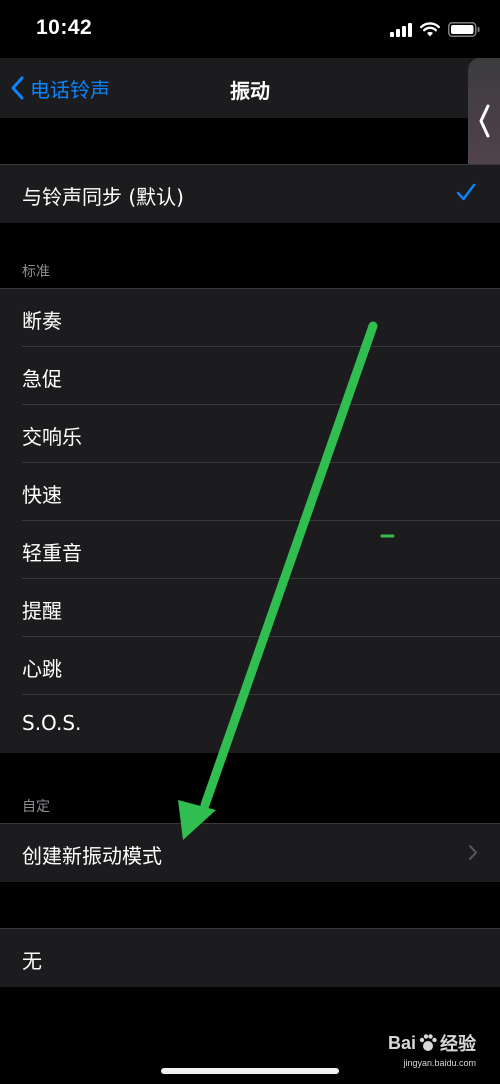  What do you see at coordinates (42, 321) in the screenshot?
I see `option-label: 断奏` at bounding box center [42, 321].